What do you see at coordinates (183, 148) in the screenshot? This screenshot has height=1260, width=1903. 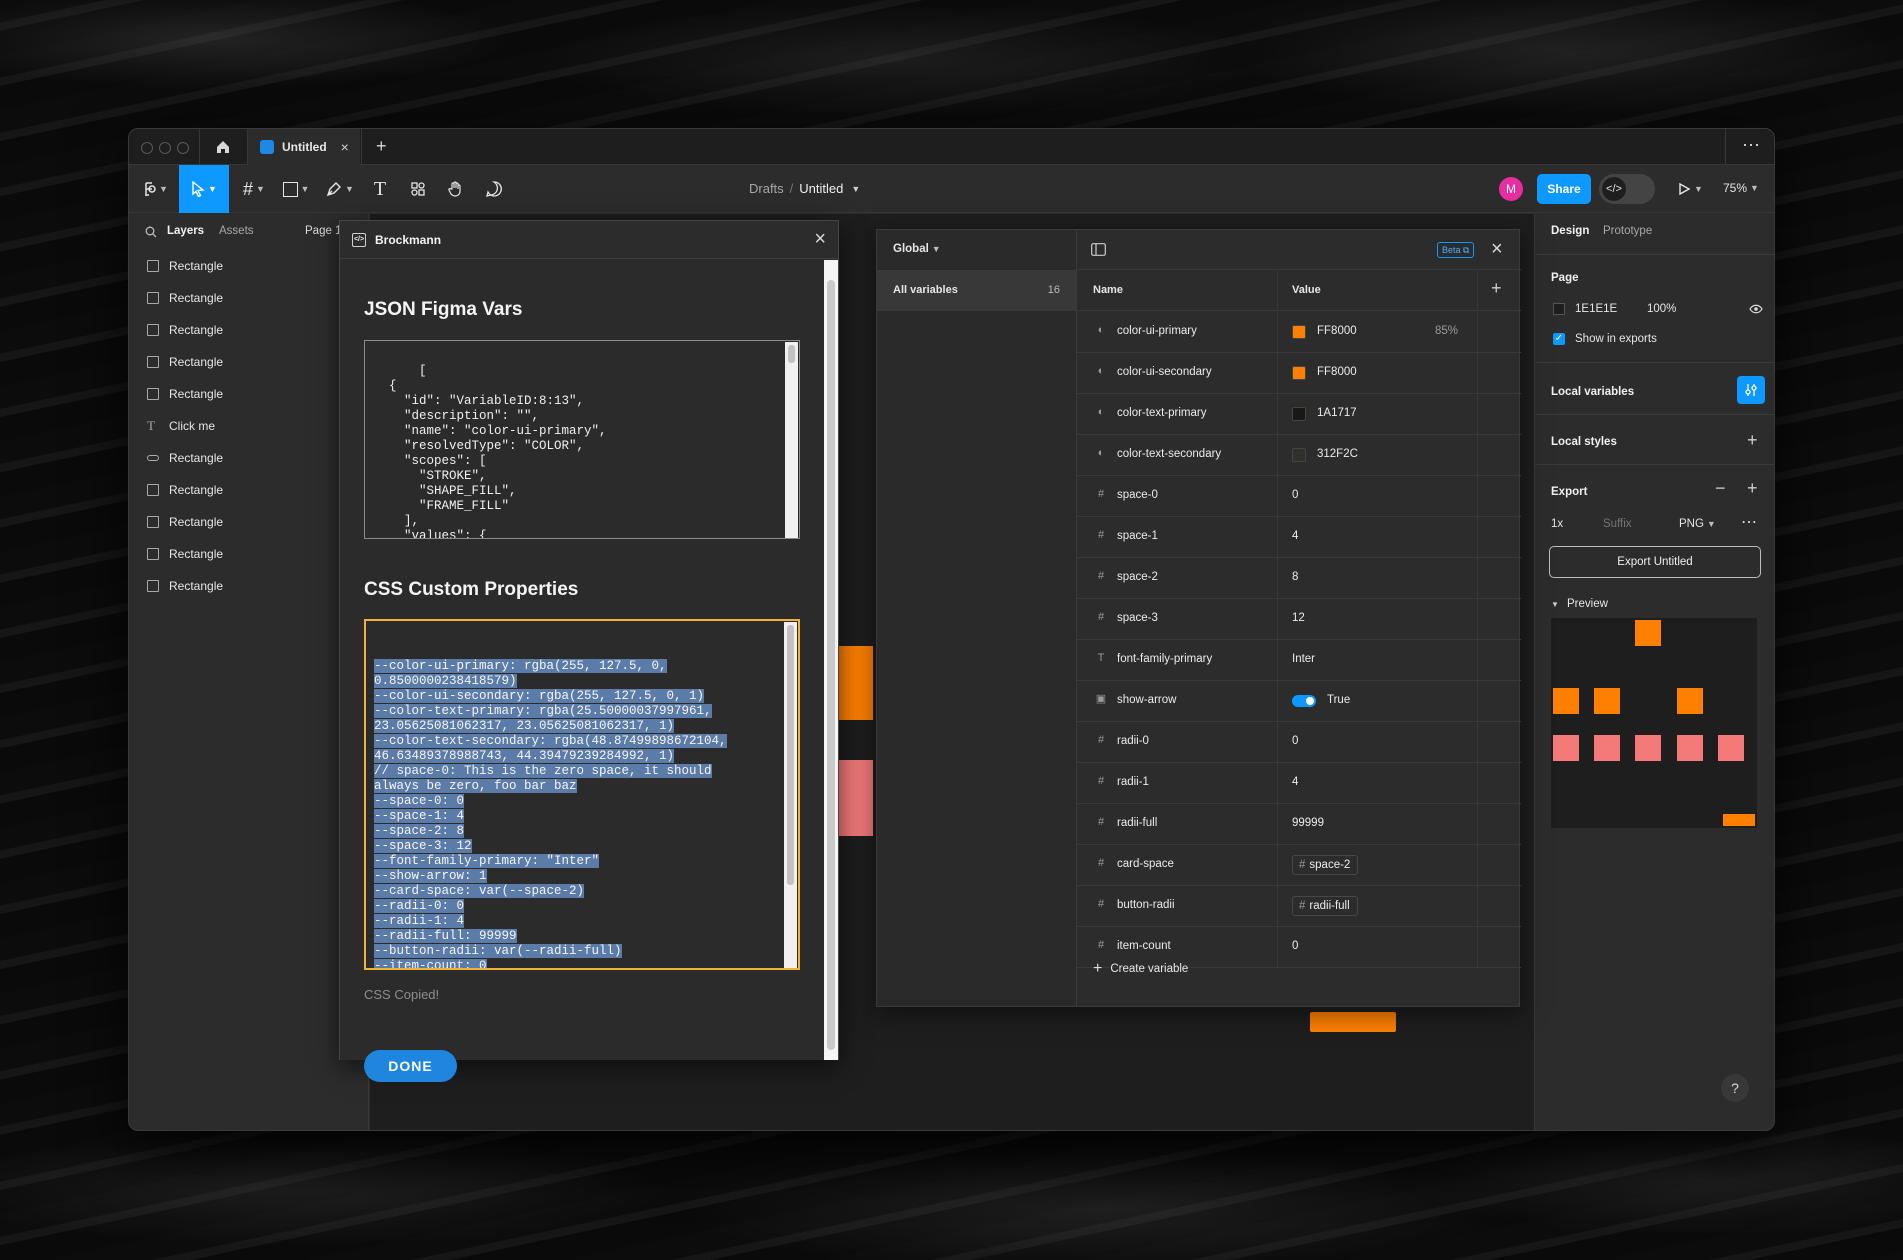 I see `maximize-window-button` at bounding box center [183, 148].